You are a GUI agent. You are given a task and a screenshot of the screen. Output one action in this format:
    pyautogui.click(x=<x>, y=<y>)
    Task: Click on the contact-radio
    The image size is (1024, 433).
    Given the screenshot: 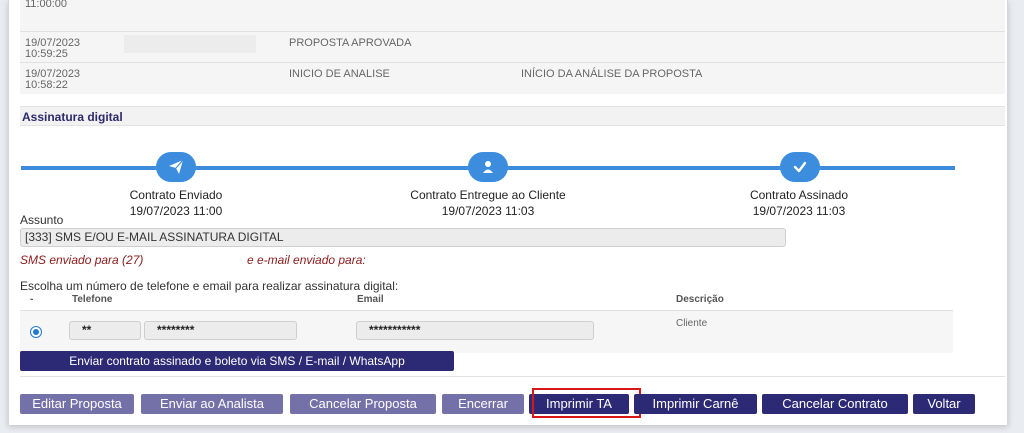 What is the action you would take?
    pyautogui.click(x=36, y=332)
    